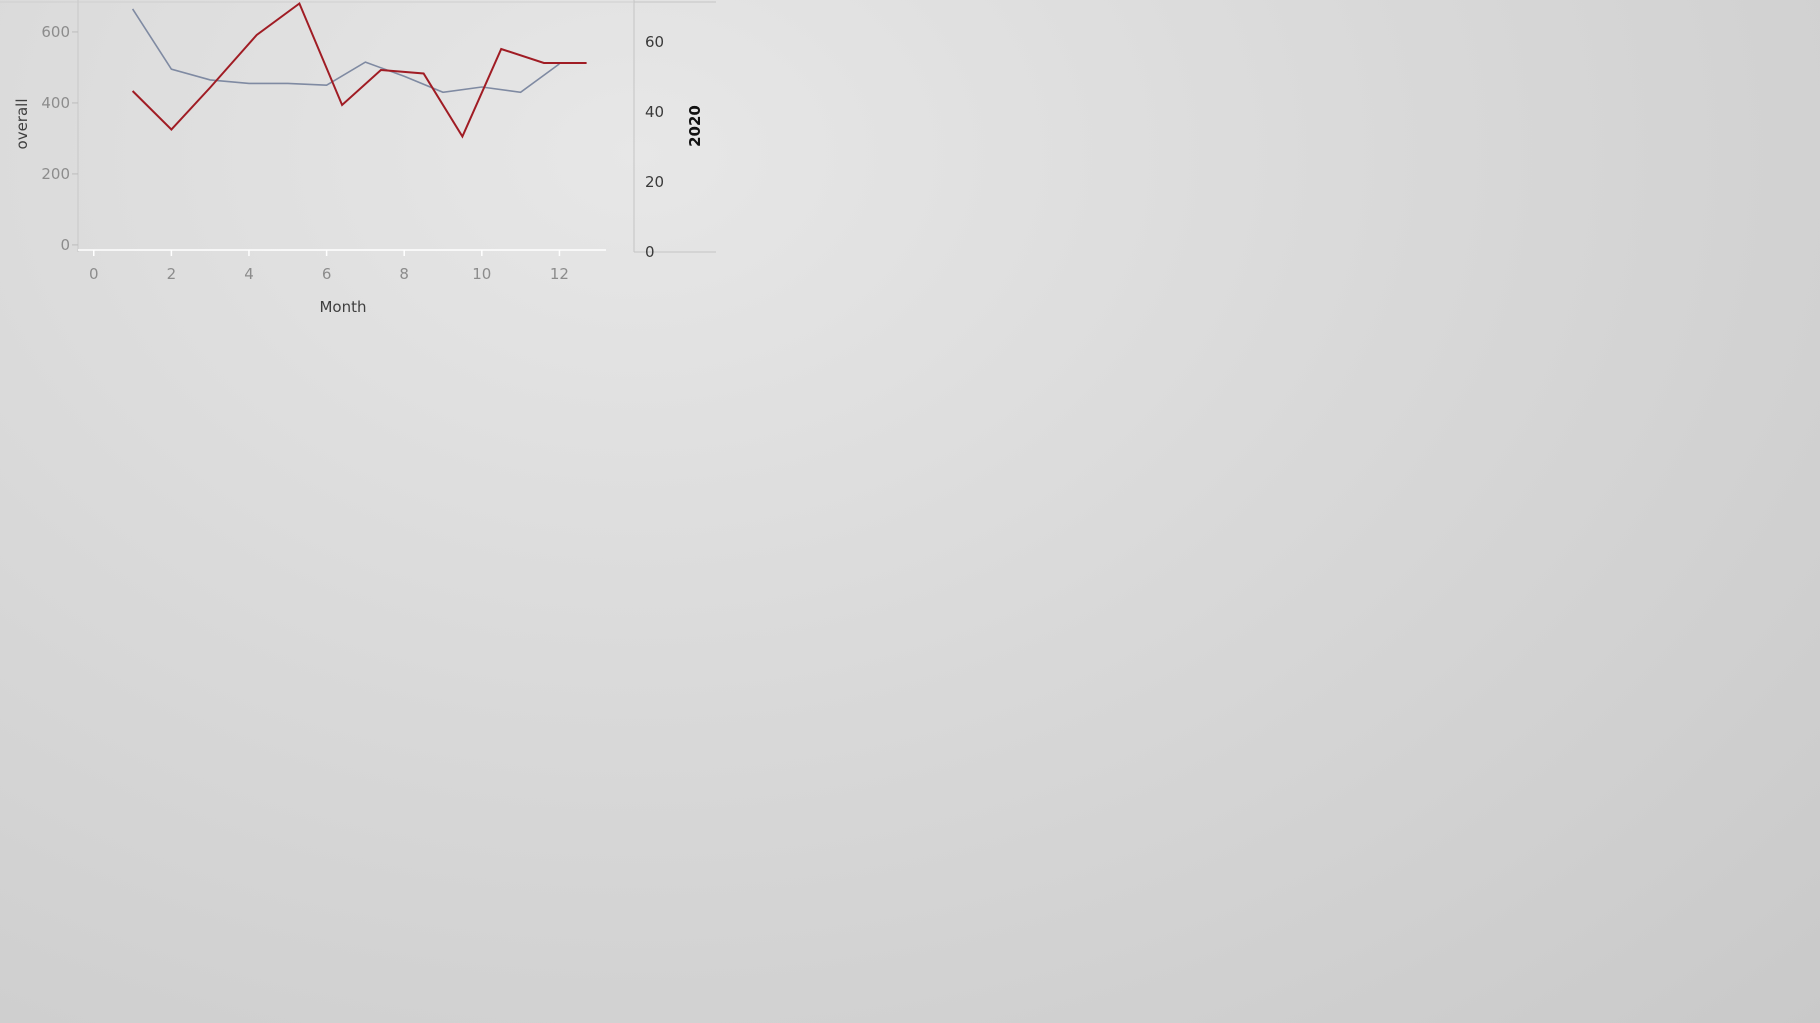 The image size is (1820, 1023). I want to click on y-right-tick-label: 20, so click(654, 182).